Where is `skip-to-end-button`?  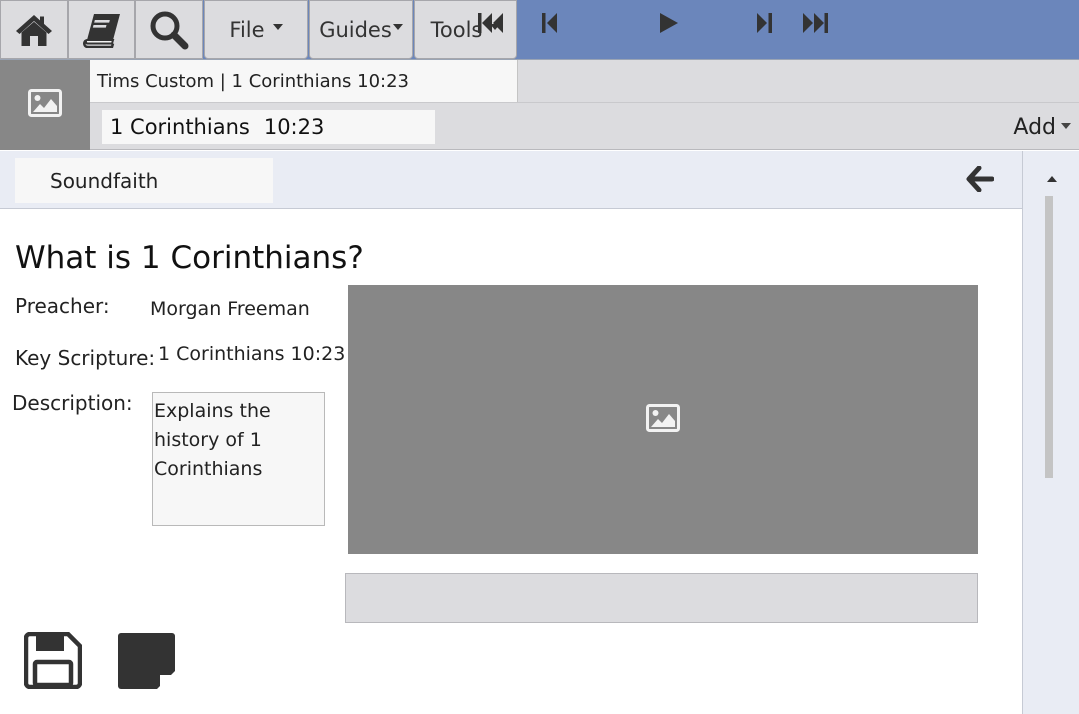
skip-to-end-button is located at coordinates (815, 25).